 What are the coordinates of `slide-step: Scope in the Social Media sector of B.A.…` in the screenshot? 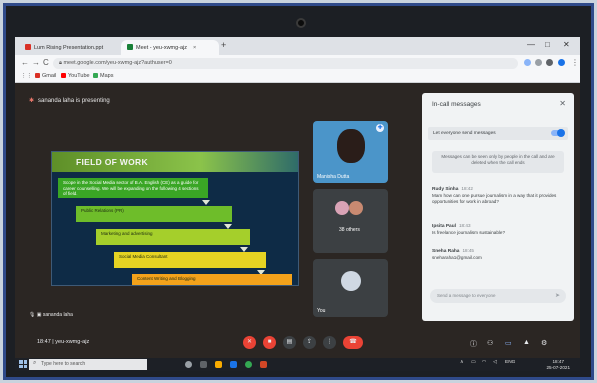 It's located at (133, 188).